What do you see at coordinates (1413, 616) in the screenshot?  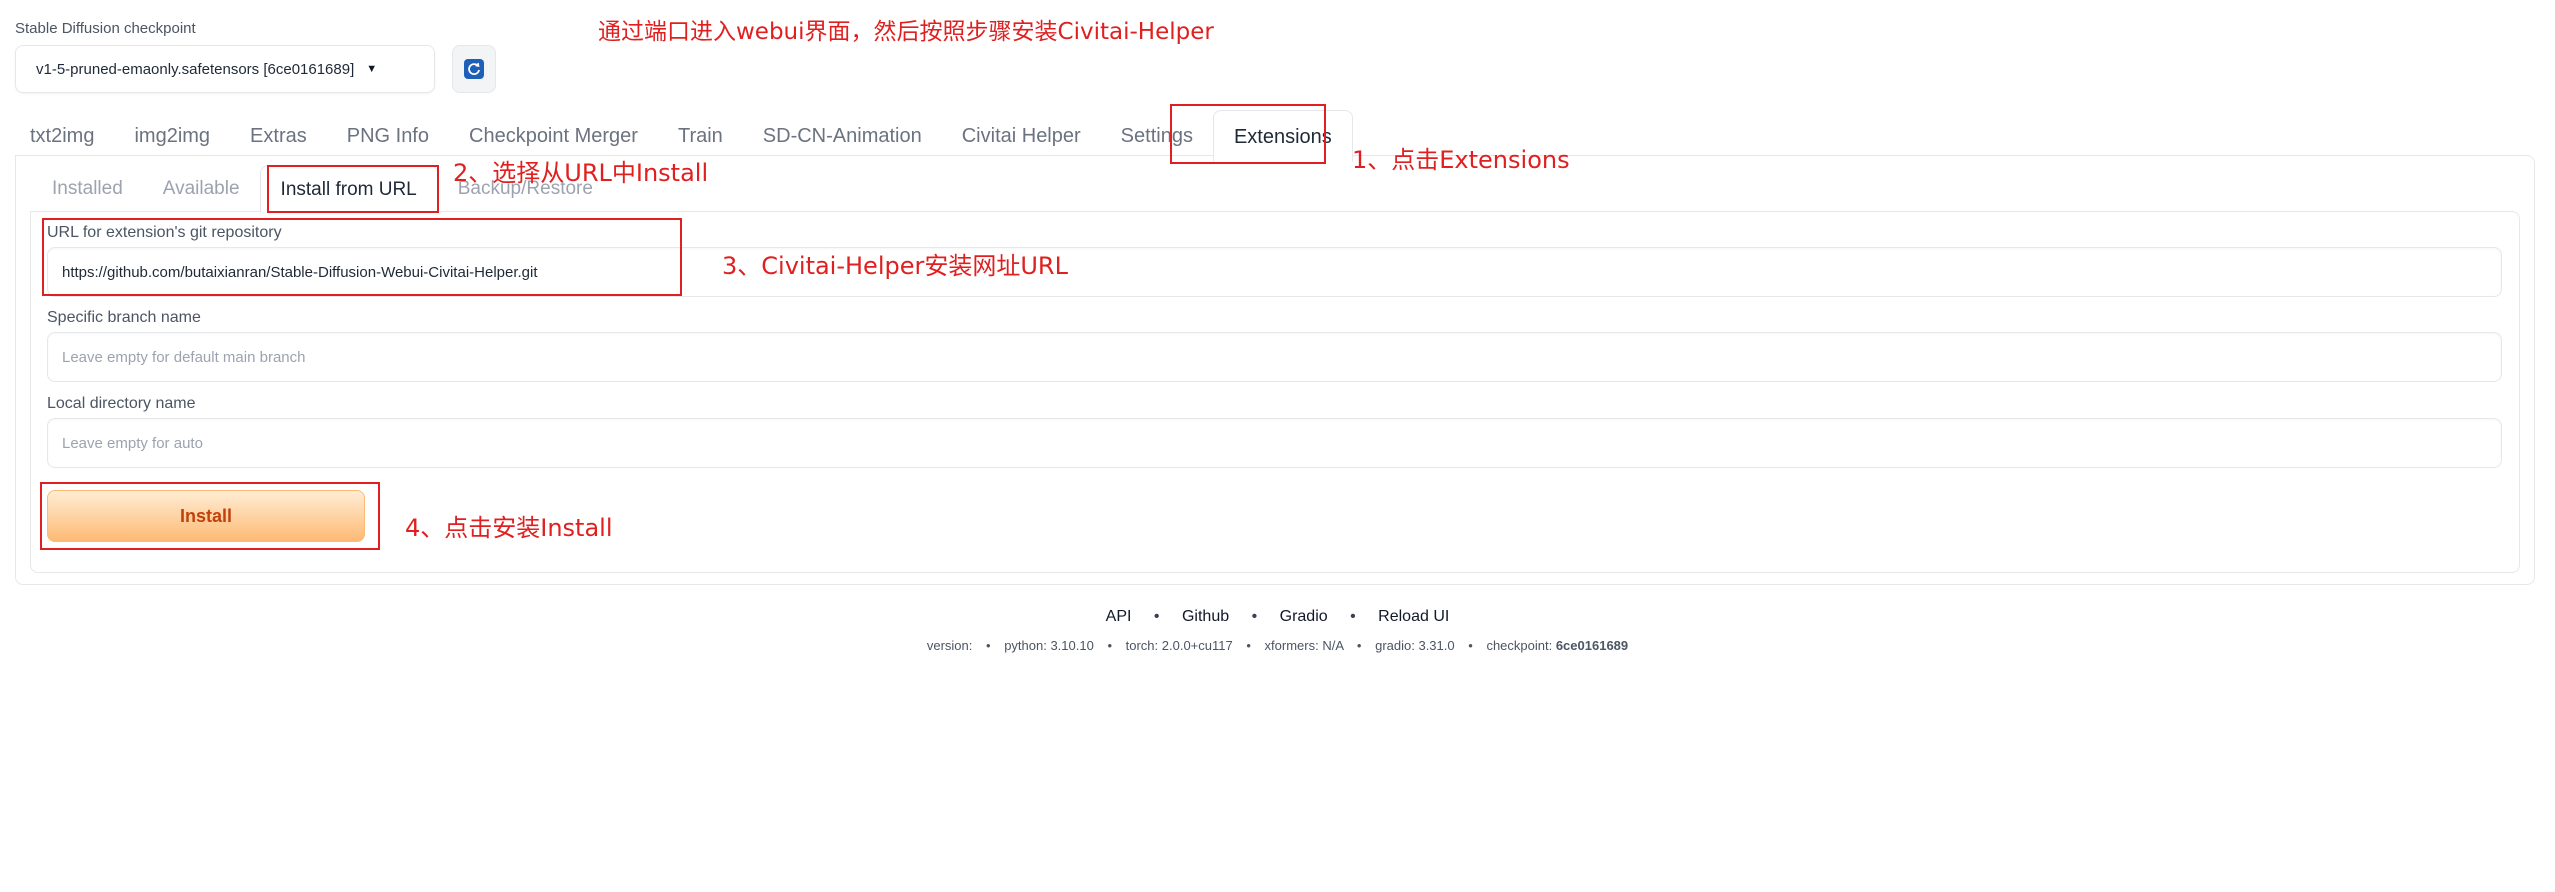 I see `footer-link-reload-ui: Reload UI` at bounding box center [1413, 616].